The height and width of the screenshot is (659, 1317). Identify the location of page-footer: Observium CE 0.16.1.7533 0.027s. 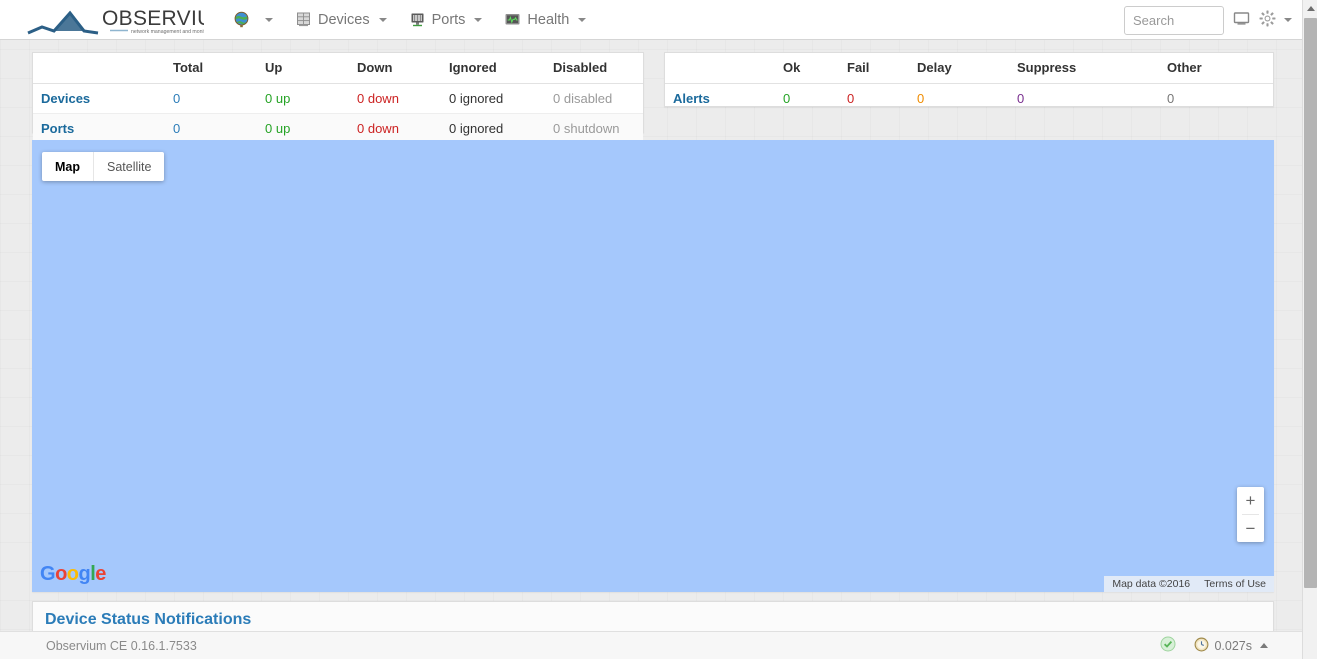
(651, 645).